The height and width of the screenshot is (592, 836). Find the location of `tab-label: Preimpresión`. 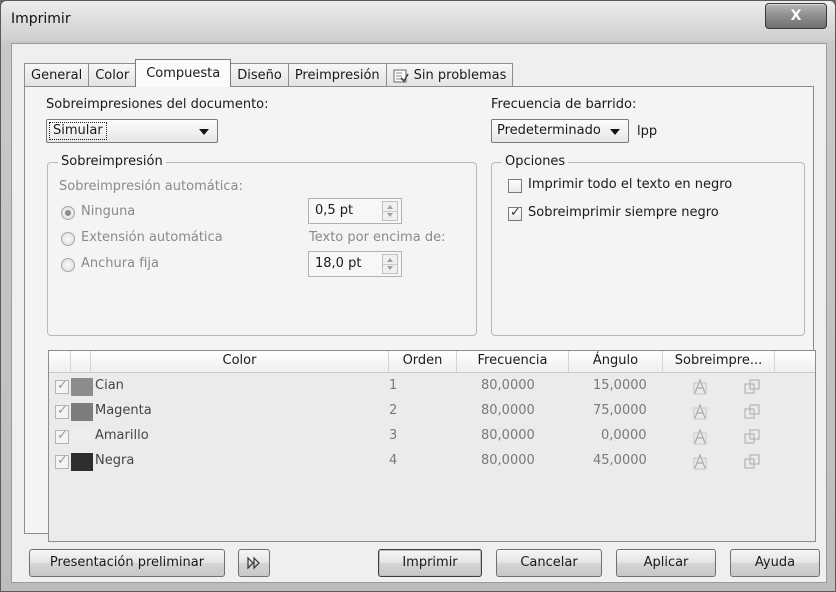

tab-label: Preimpresión is located at coordinates (337, 75).